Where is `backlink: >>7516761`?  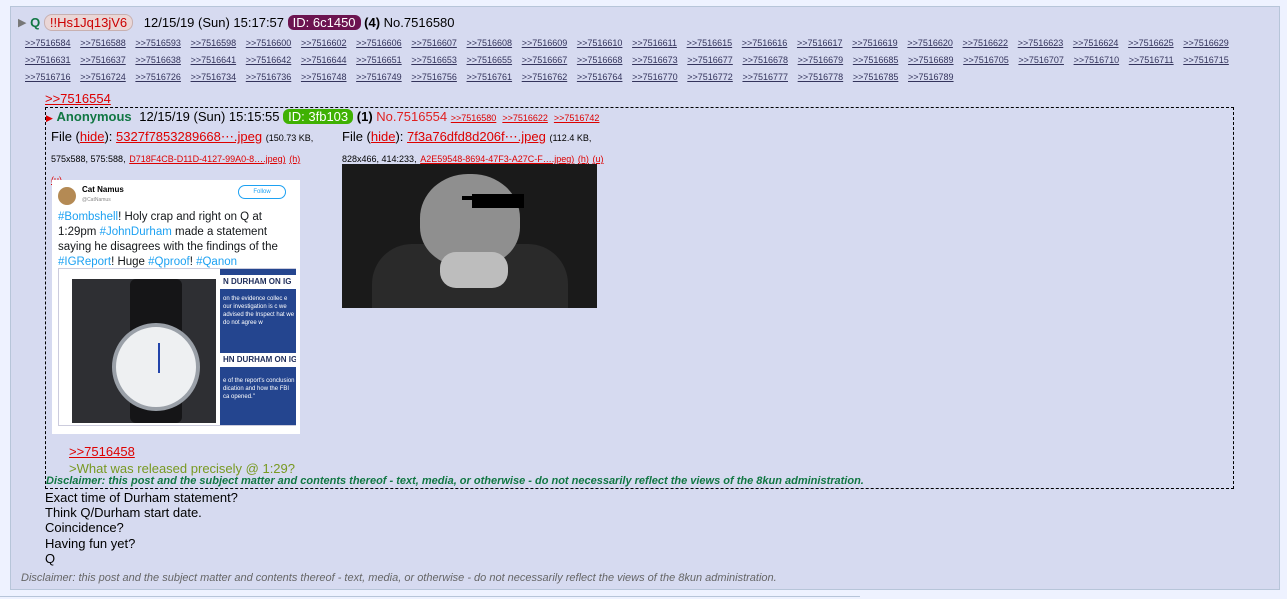 backlink: >>7516761 is located at coordinates (490, 77).